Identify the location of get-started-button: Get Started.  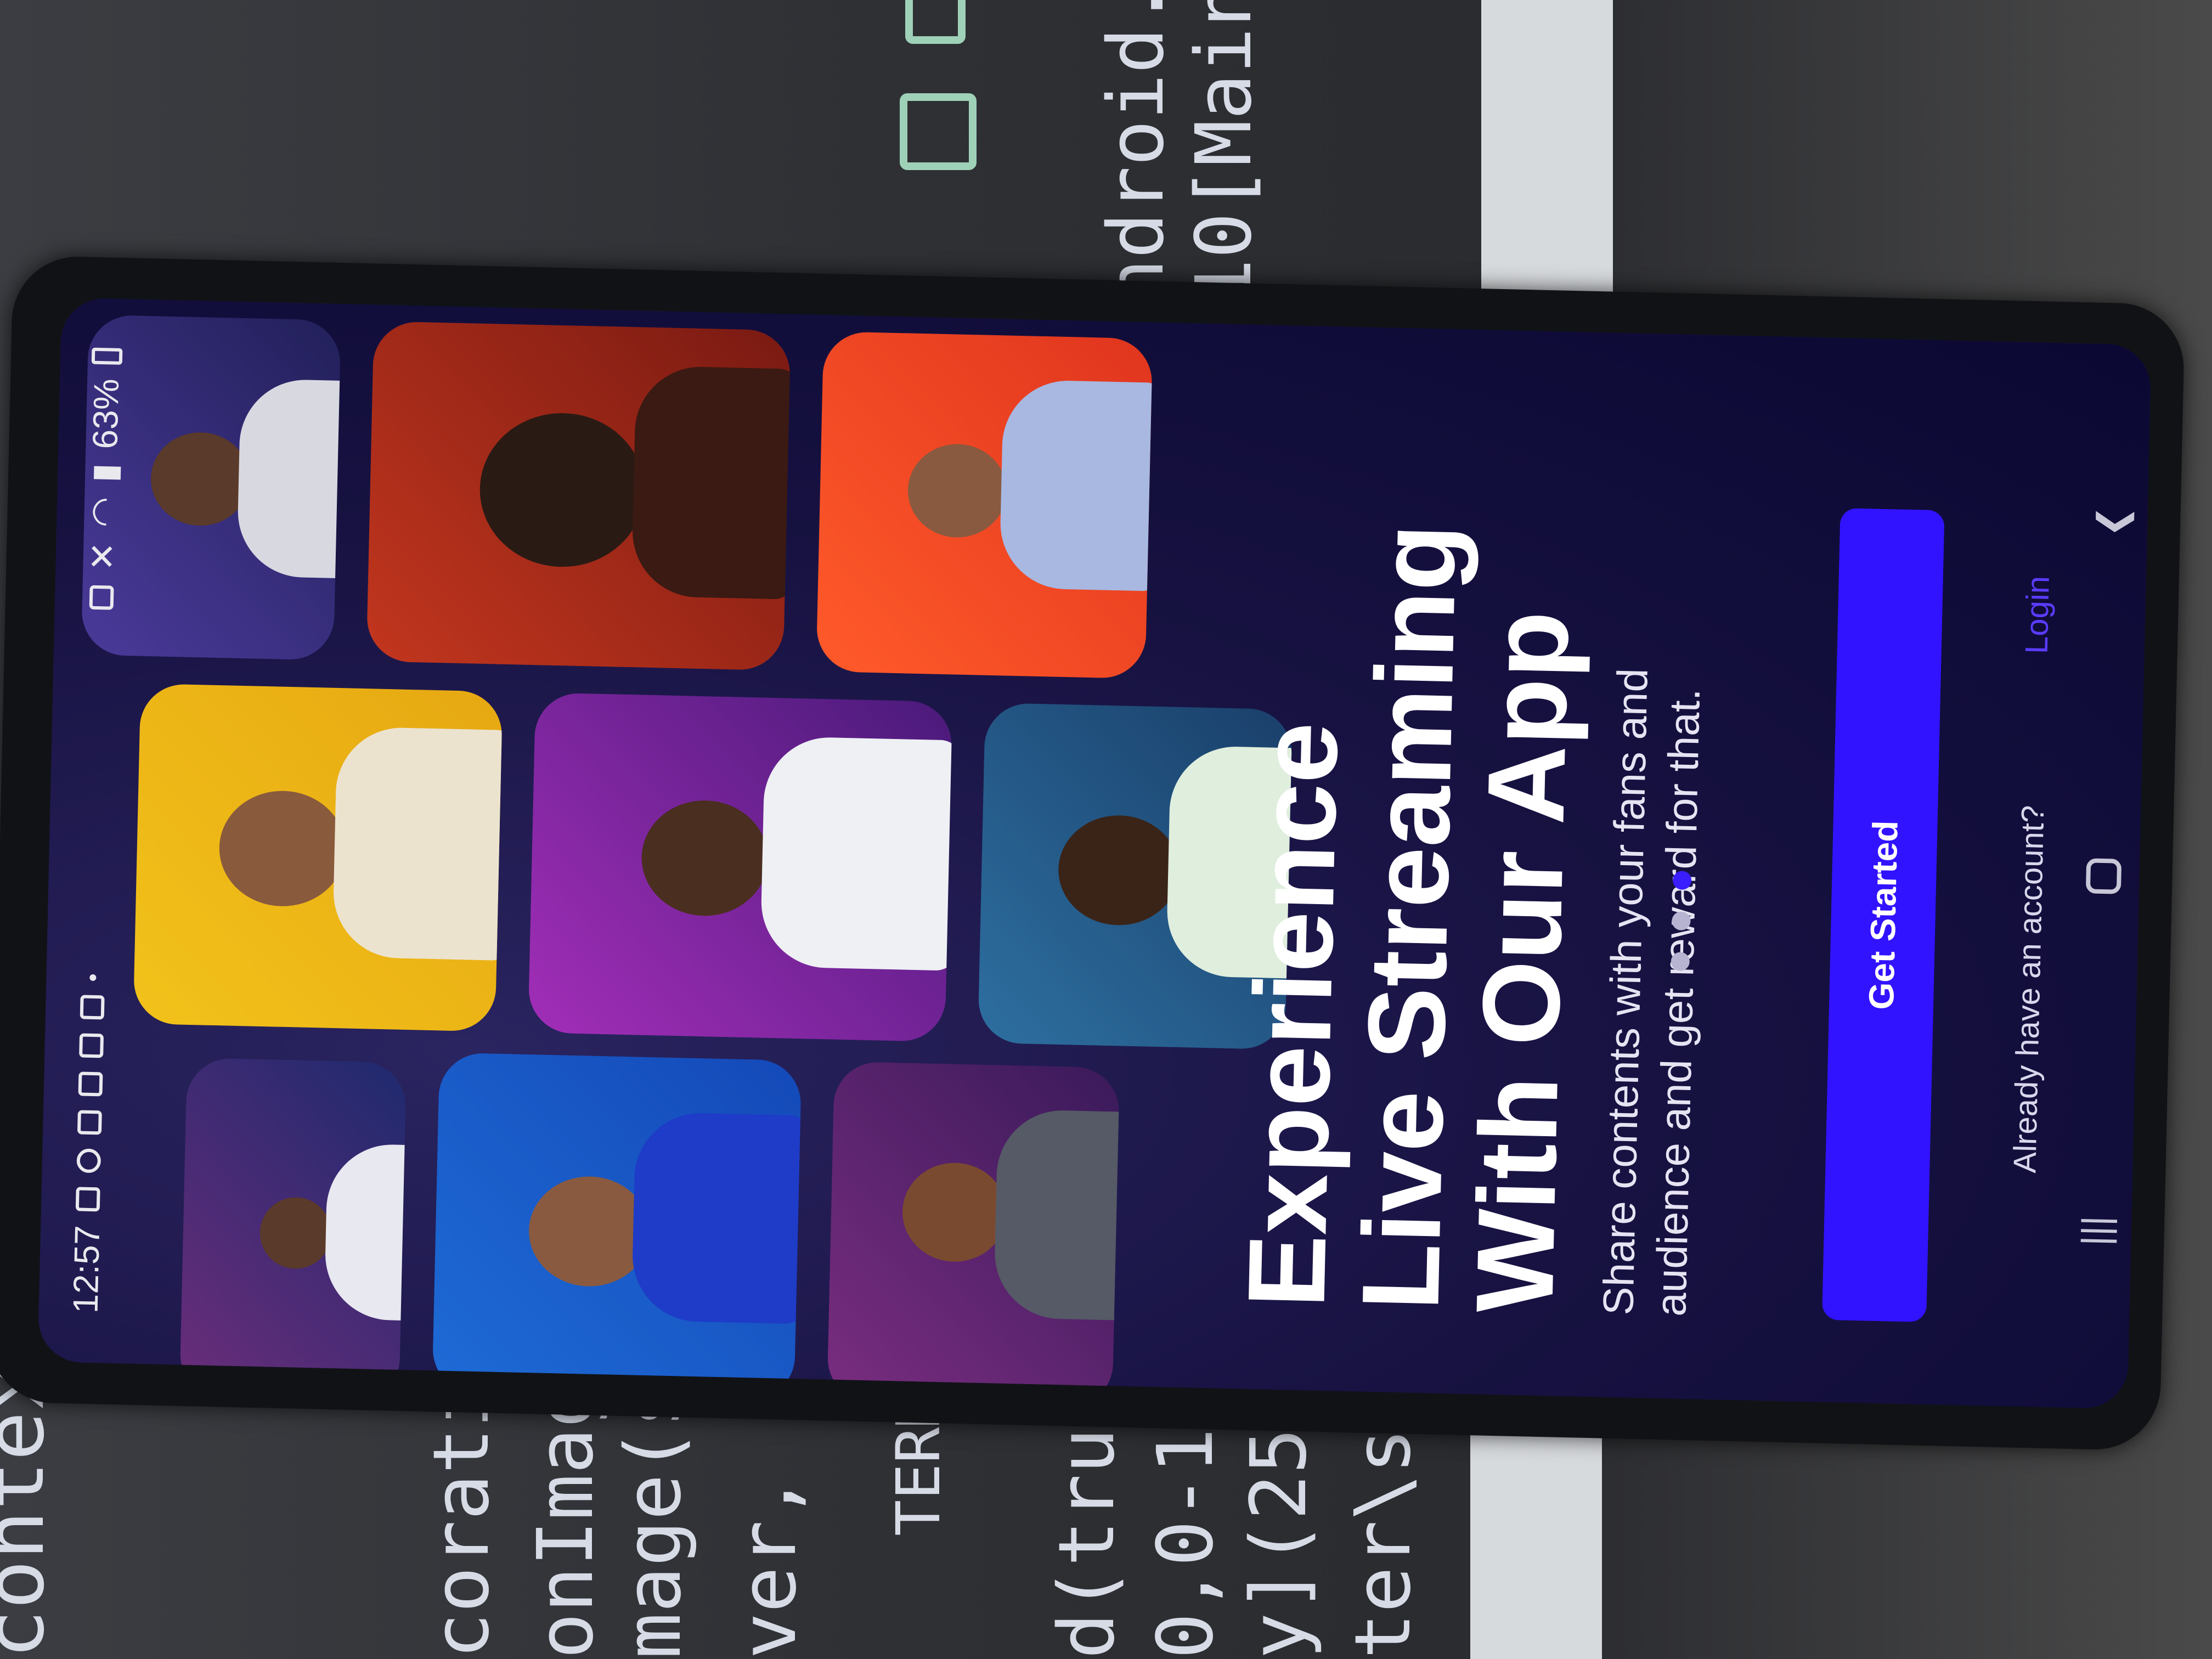
(1884, 915).